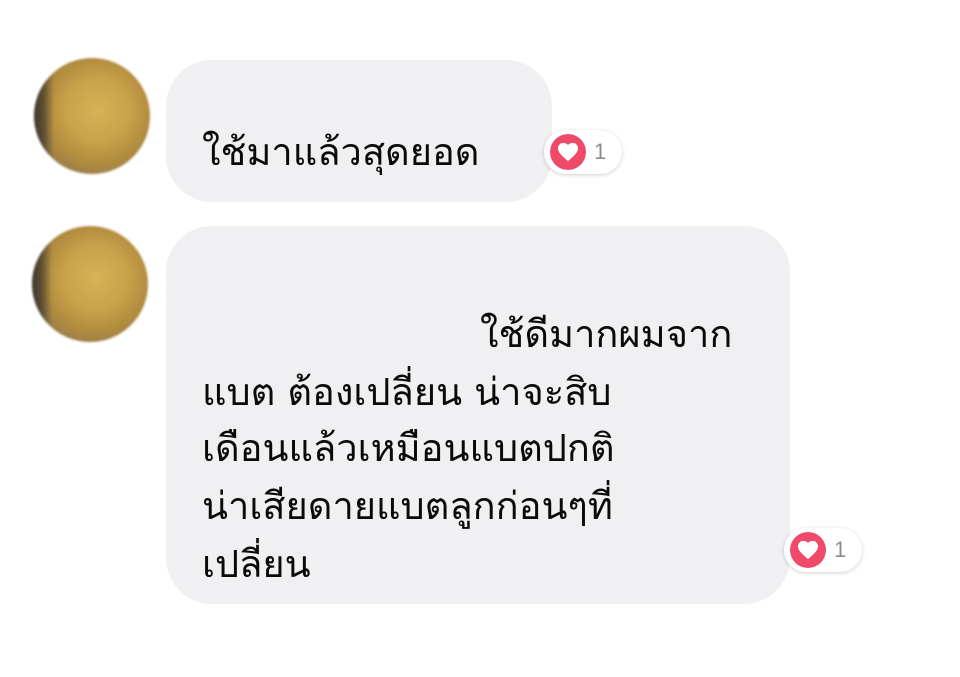  Describe the element at coordinates (407, 506) in the screenshot. I see `message-line: น่าเสียดายแบตลูกก่อนๆที่` at that location.